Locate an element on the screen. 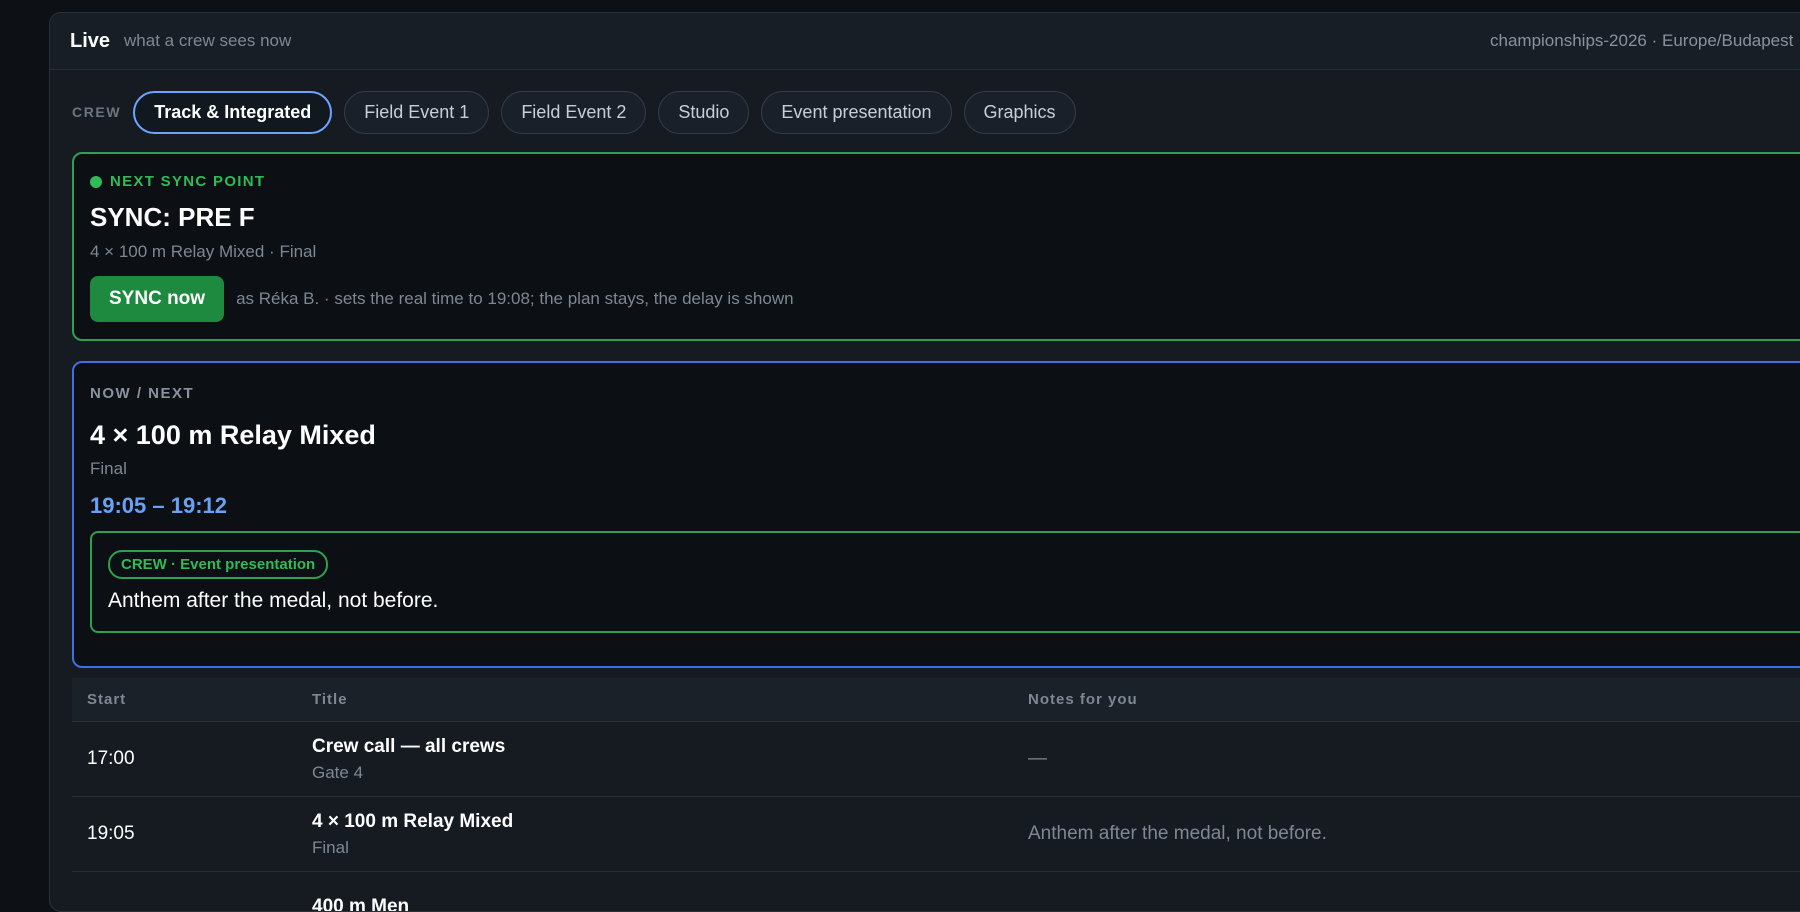  column-header-start: Start is located at coordinates (192, 699).